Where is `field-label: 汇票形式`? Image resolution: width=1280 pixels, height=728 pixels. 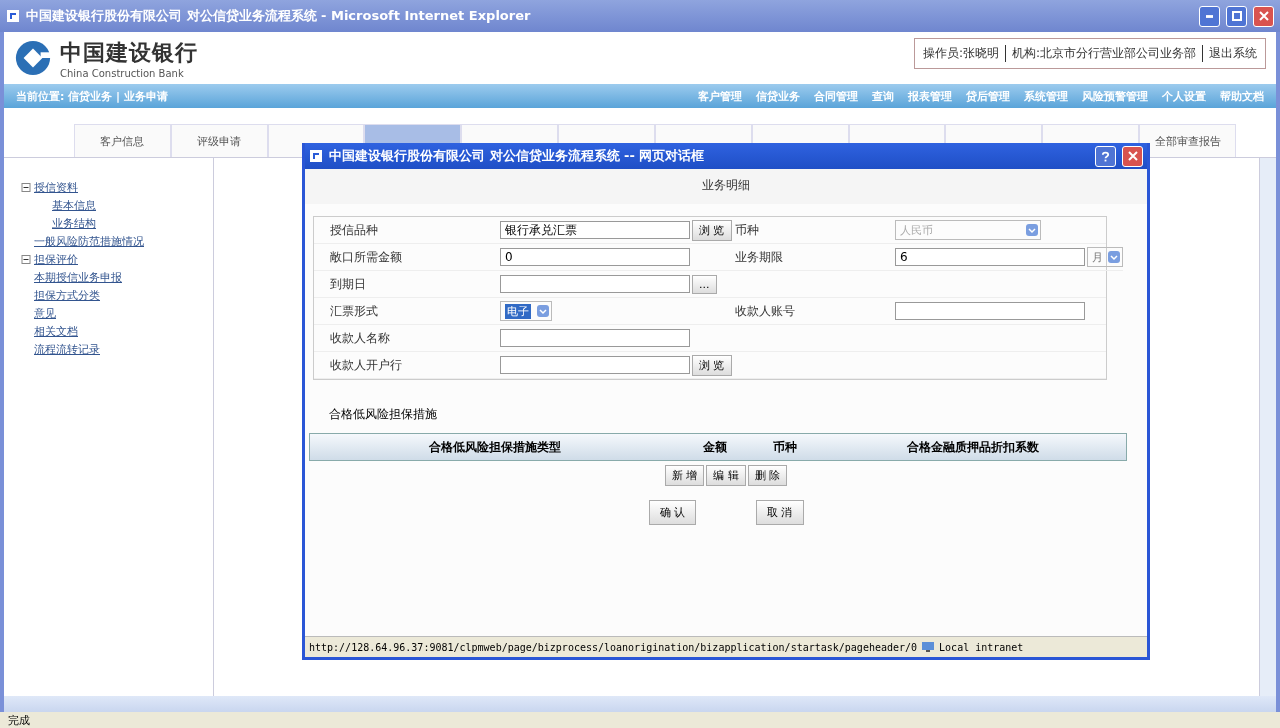 field-label: 汇票形式 is located at coordinates (354, 311).